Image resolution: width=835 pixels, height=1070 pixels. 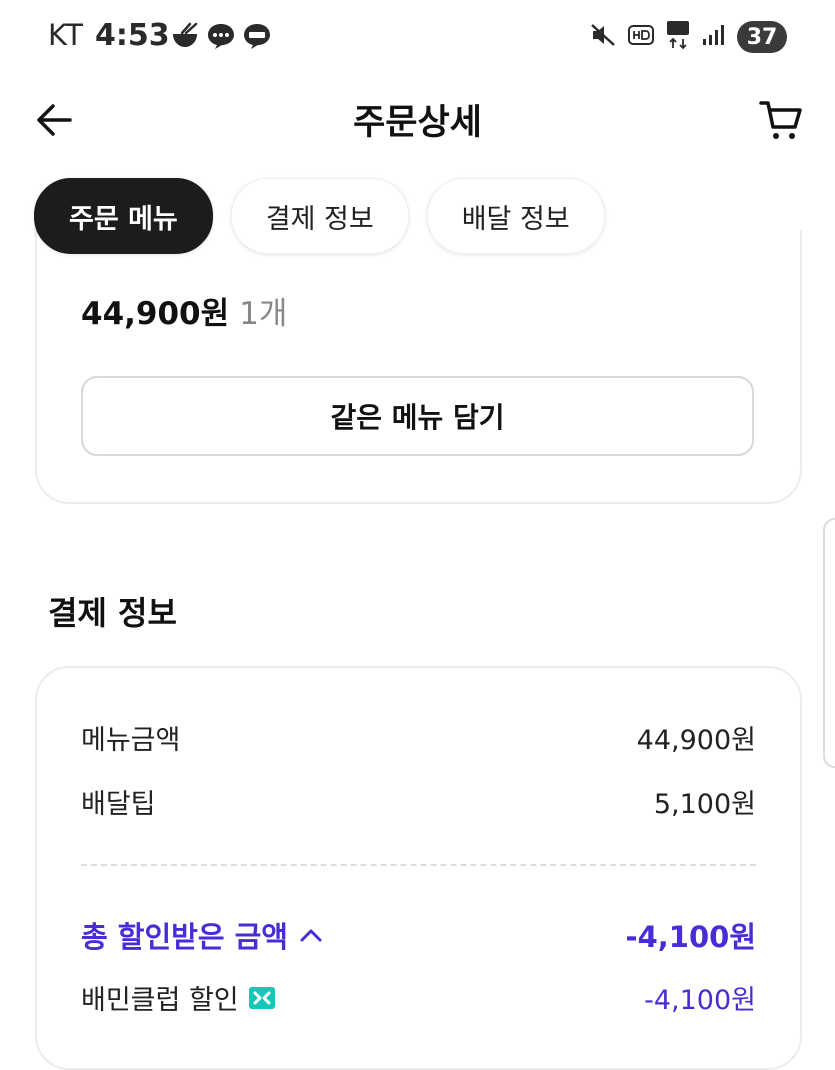 What do you see at coordinates (185, 38) in the screenshot?
I see `food-bowl-icon` at bounding box center [185, 38].